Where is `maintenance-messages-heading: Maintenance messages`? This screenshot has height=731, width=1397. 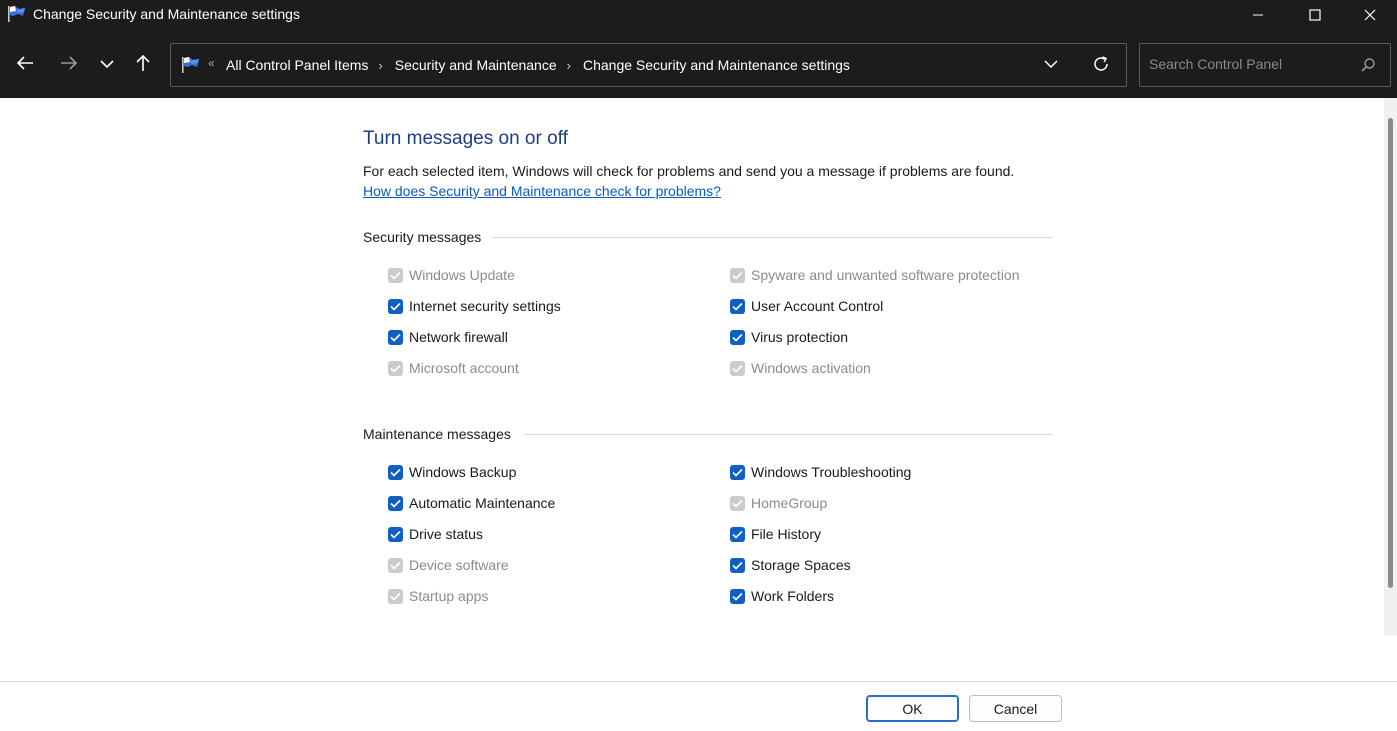 maintenance-messages-heading: Maintenance messages is located at coordinates (437, 434).